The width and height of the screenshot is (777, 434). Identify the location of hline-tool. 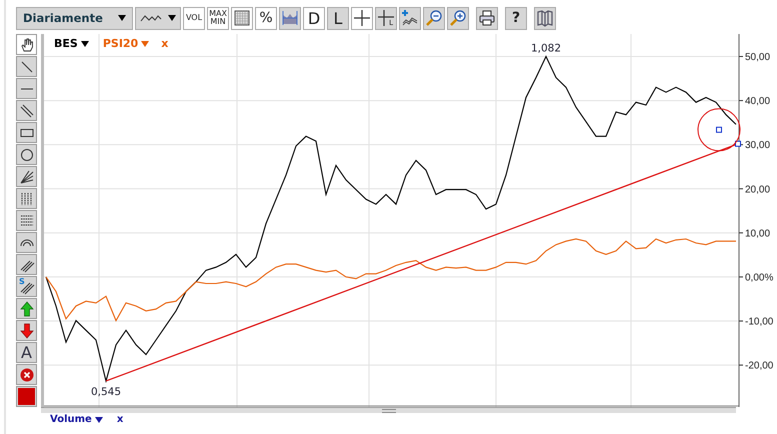
(26, 88).